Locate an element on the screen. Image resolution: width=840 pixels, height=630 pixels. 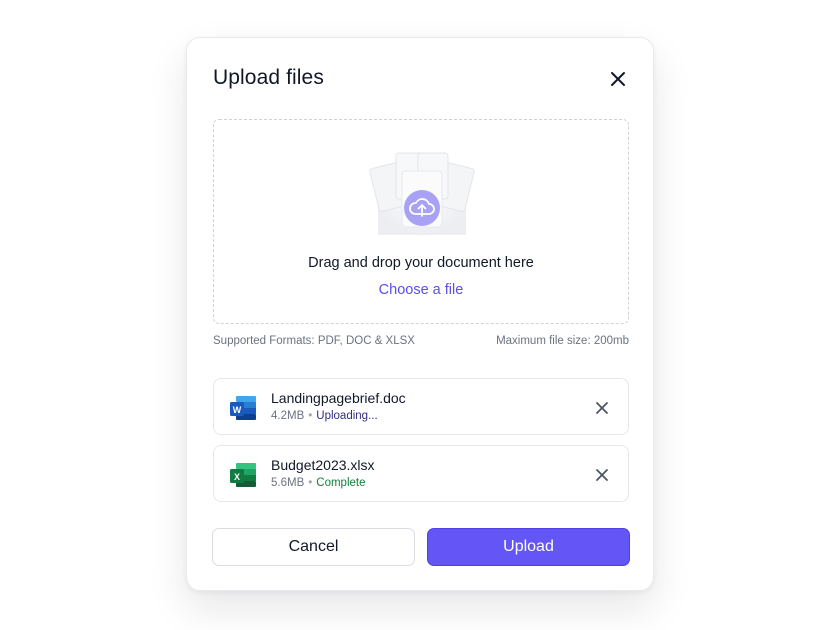
documents-illustration is located at coordinates (422, 193).